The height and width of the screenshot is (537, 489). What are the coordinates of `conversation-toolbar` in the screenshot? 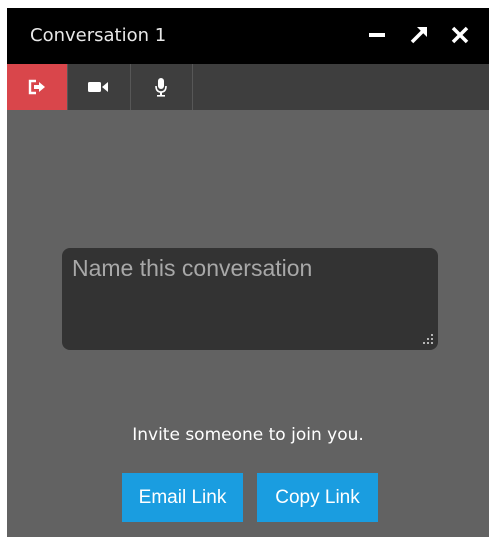 It's located at (248, 87).